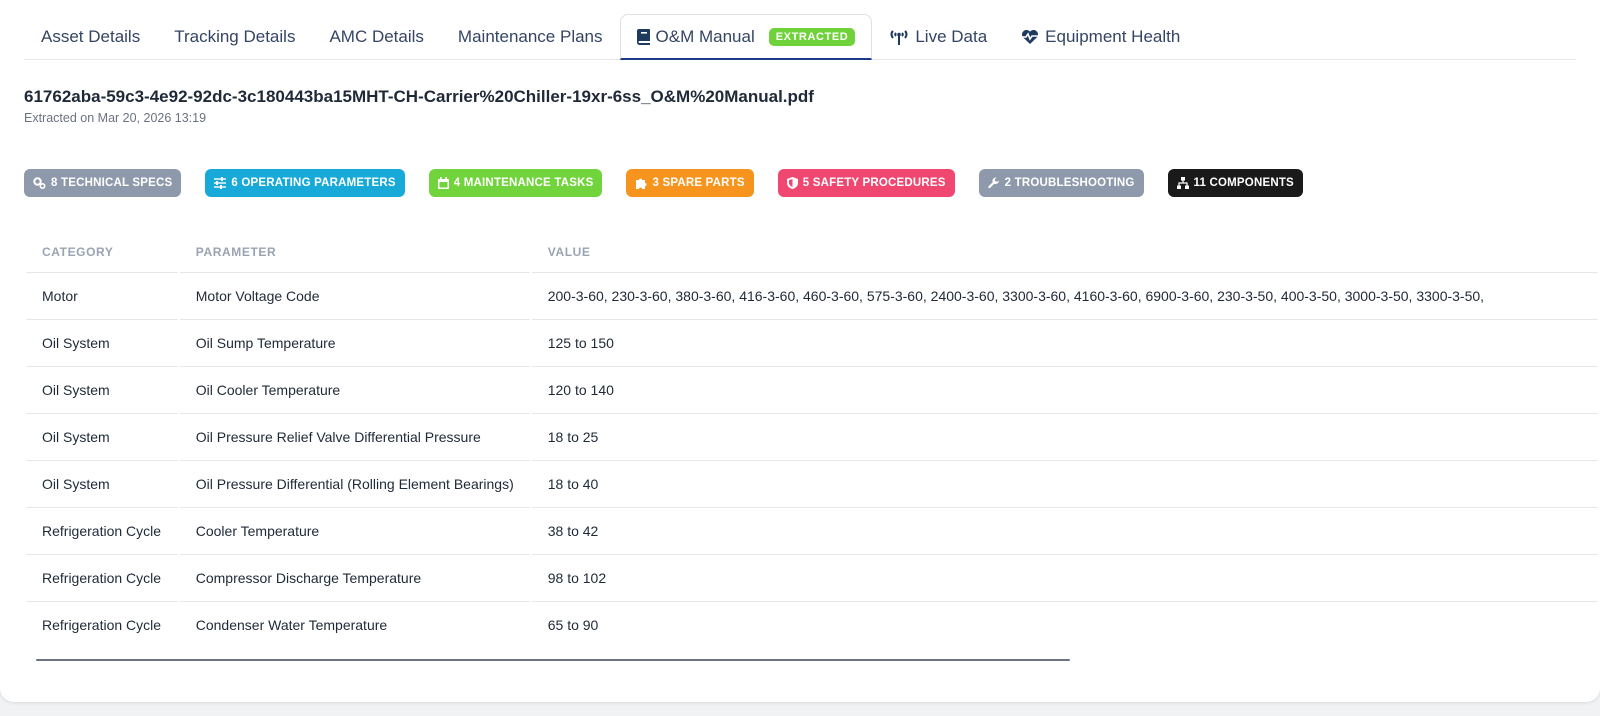 This screenshot has height=716, width=1600. I want to click on chip-label: 6 OPERATING PARAMETERS, so click(313, 183).